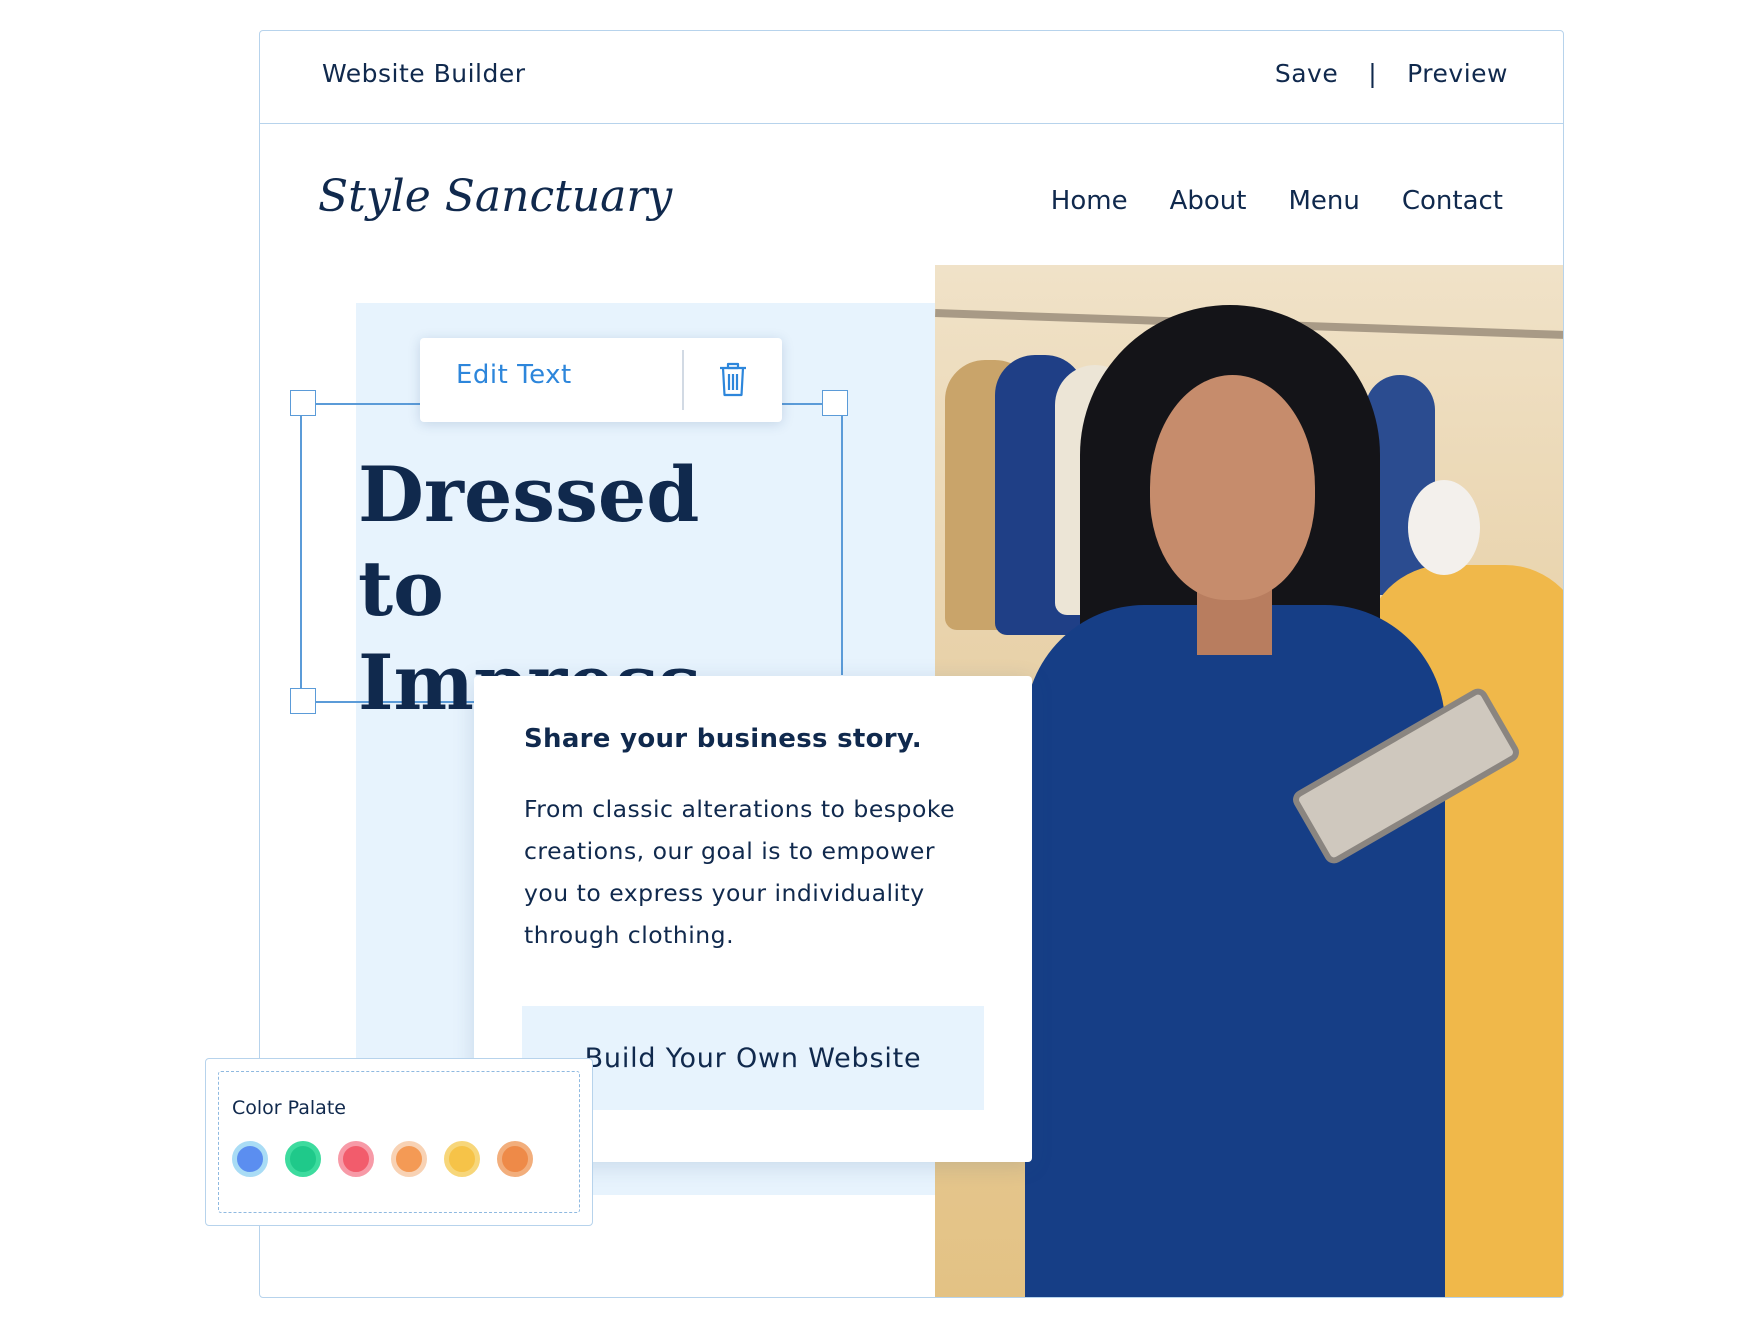  I want to click on nav-about: About, so click(1208, 201).